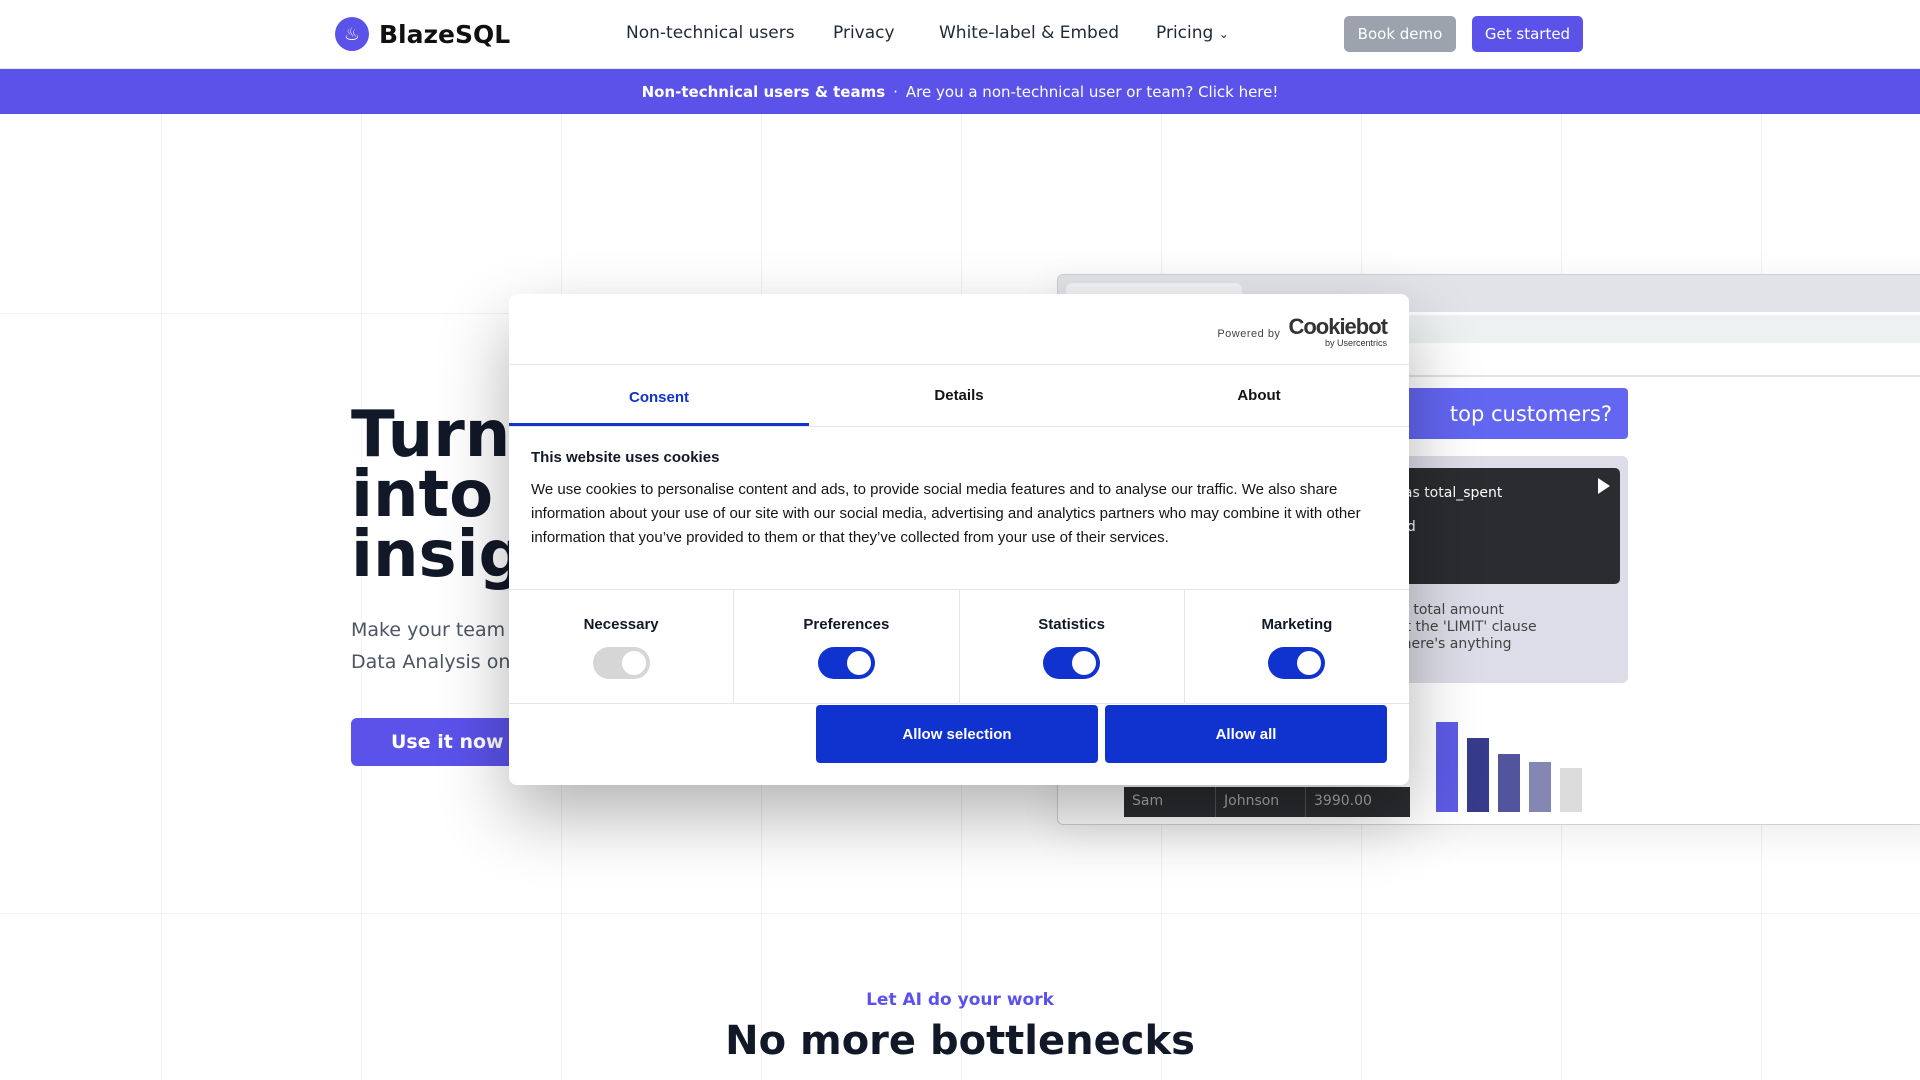 The image size is (1920, 1080). What do you see at coordinates (1249, 334) in the screenshot?
I see `powered-by-label: Powered by` at bounding box center [1249, 334].